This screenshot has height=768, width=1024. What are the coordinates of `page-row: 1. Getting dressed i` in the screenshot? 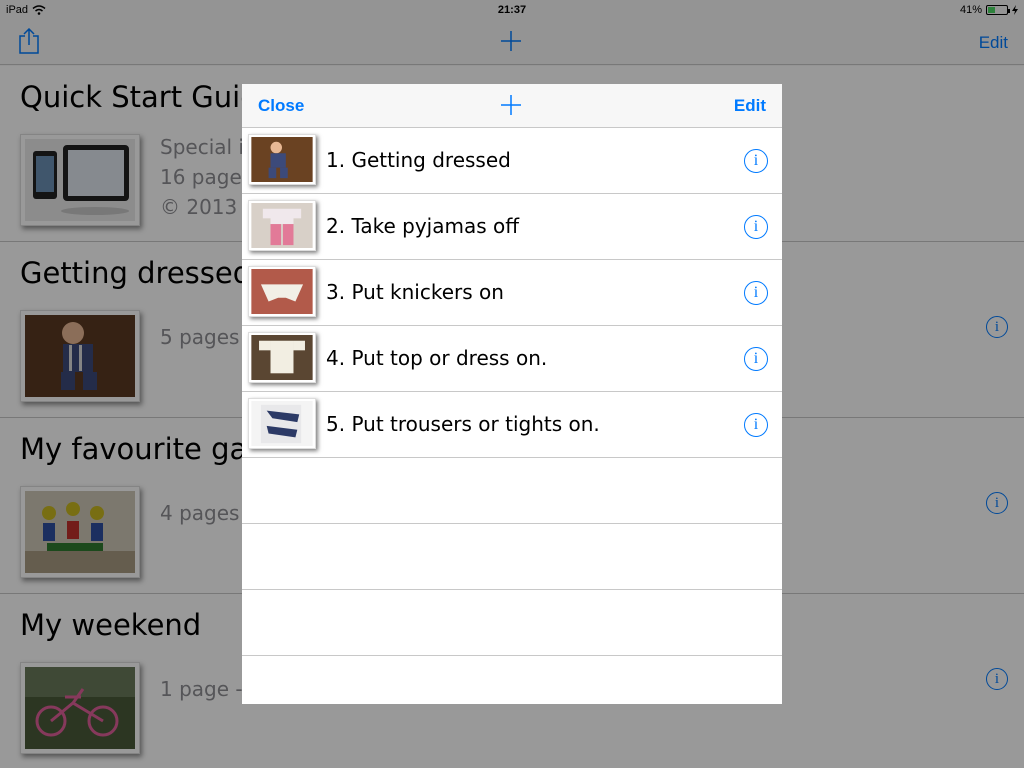 It's located at (512, 161).